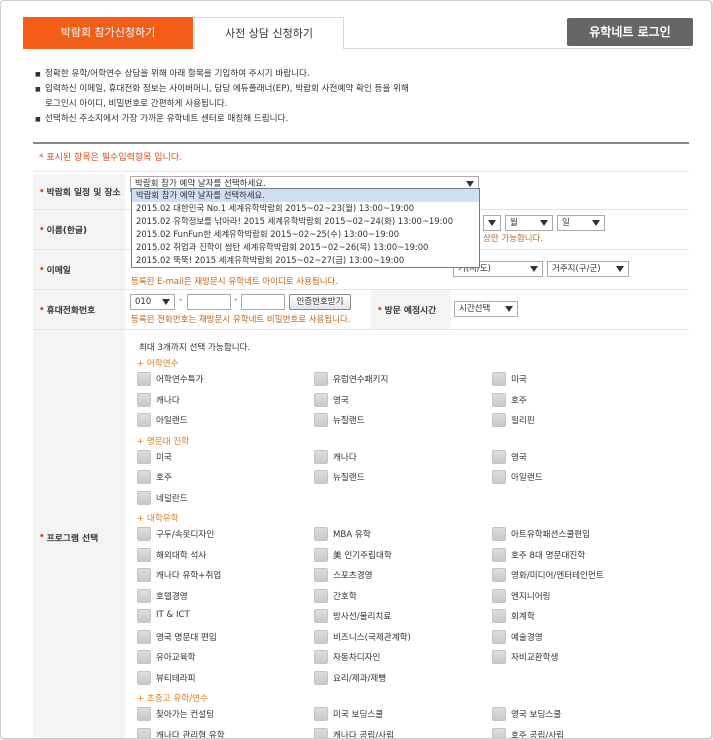  I want to click on program-checkbox-label: 미국 보딩스쿨, so click(358, 714).